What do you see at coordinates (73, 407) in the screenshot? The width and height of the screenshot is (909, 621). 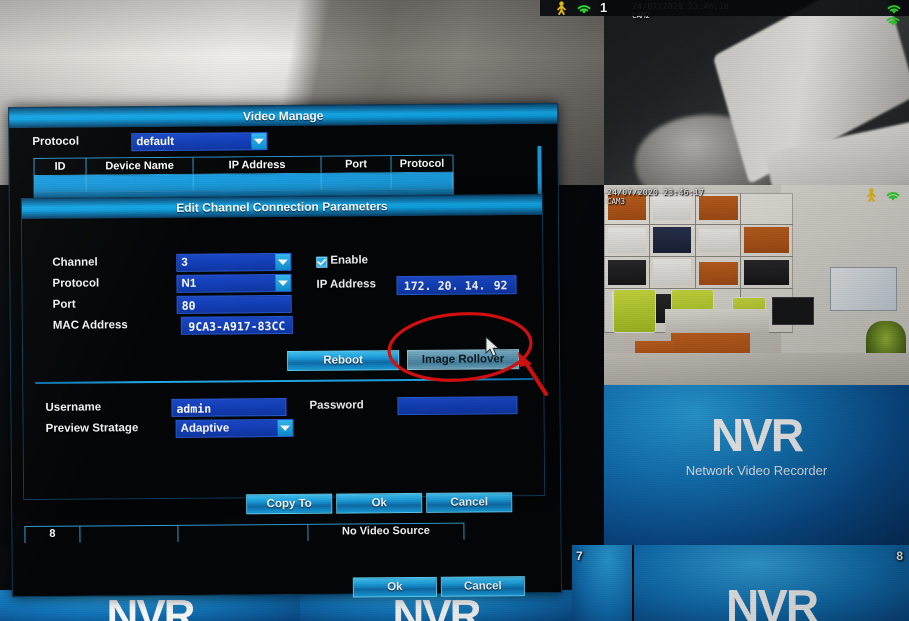 I see `username-label: Username` at bounding box center [73, 407].